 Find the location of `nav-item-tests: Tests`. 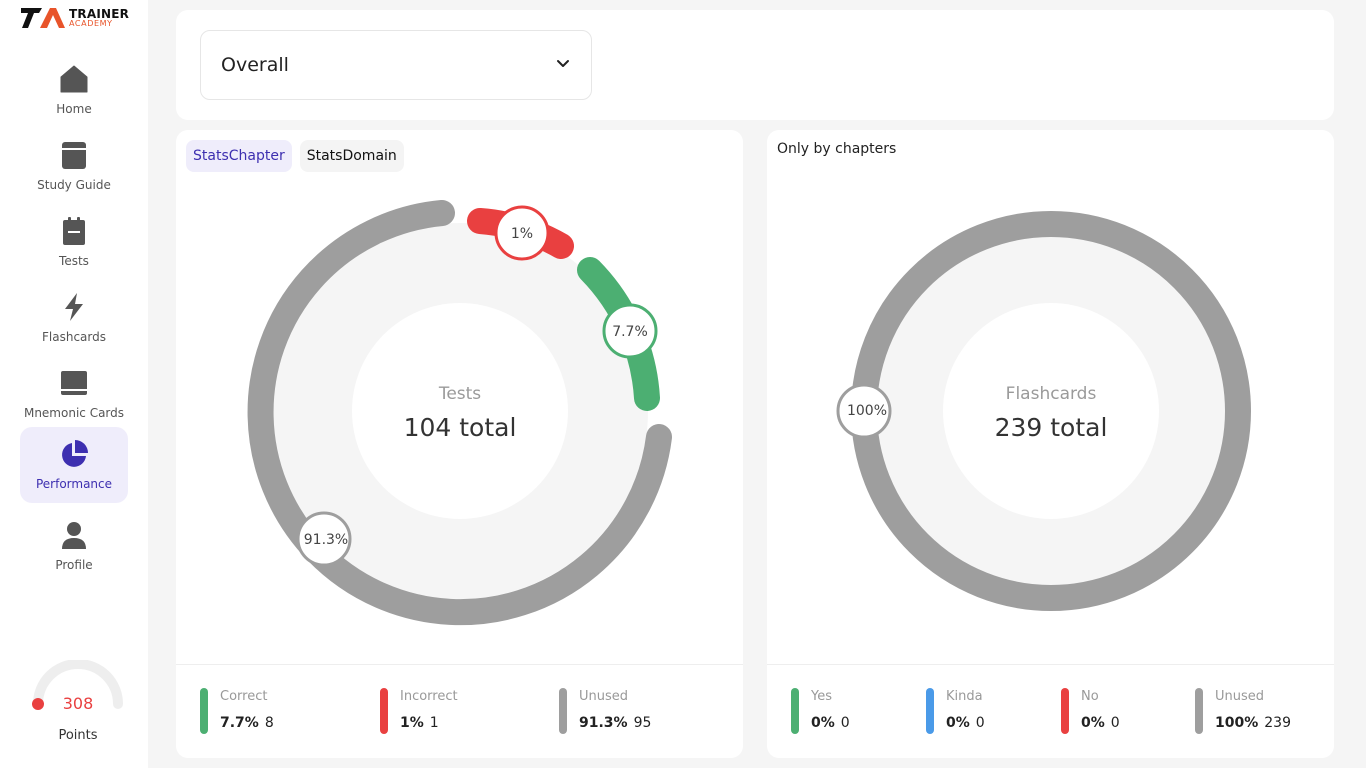

nav-item-tests: Tests is located at coordinates (74, 242).